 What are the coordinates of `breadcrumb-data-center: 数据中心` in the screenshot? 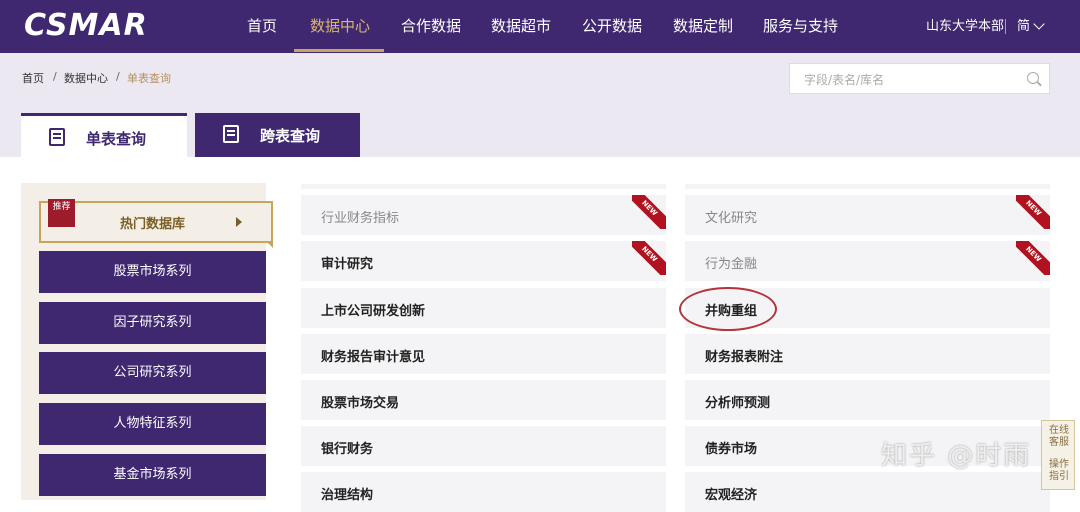 It's located at (86, 78).